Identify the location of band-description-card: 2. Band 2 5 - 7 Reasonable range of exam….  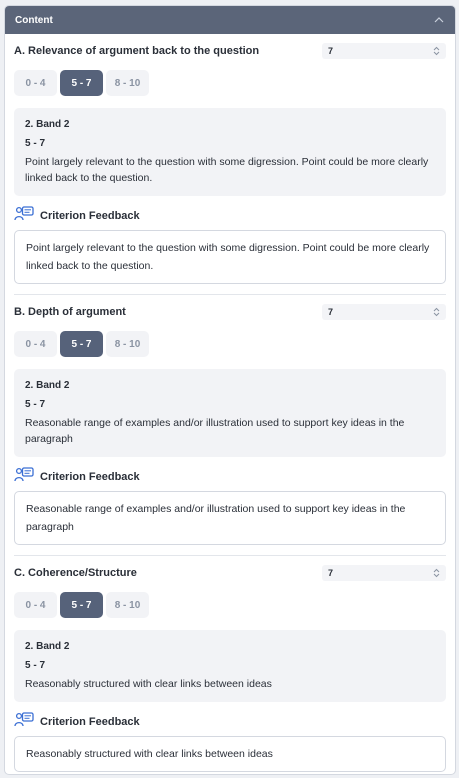
(230, 413).